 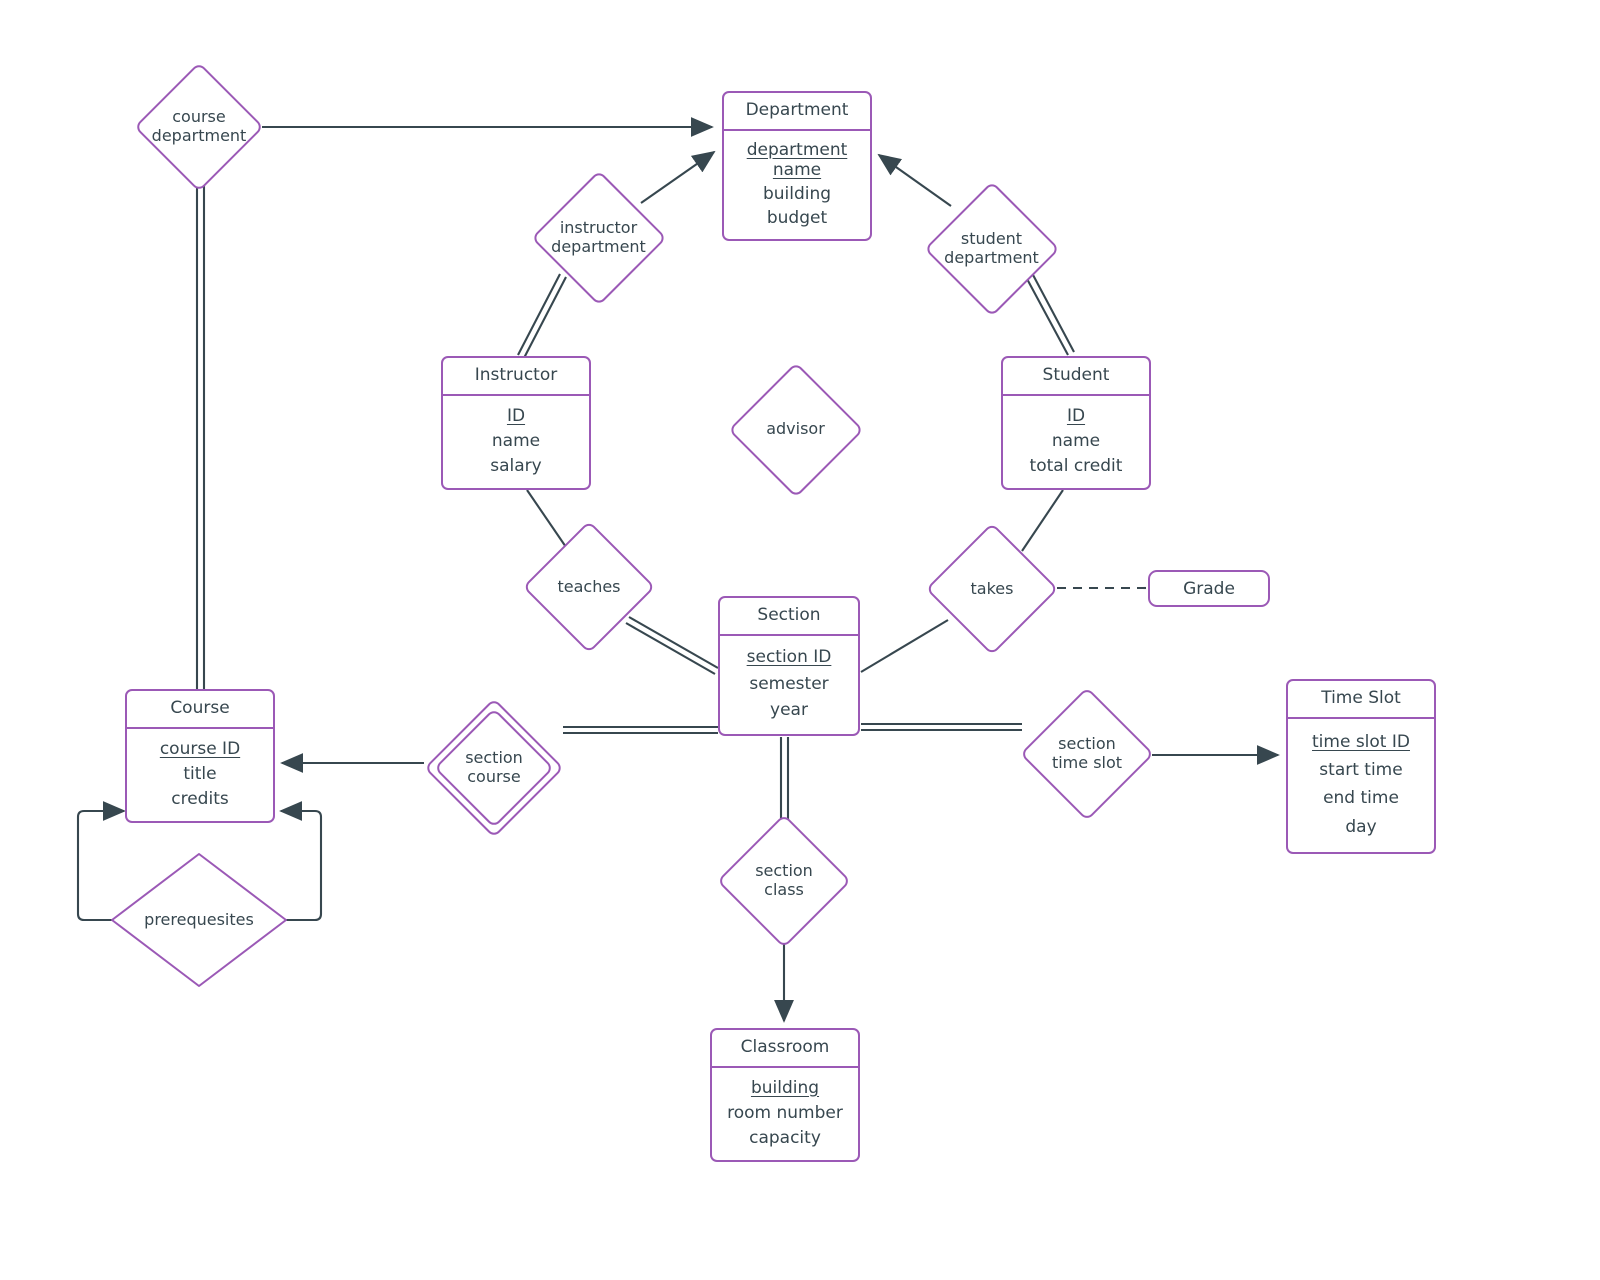 I want to click on attribute-grade: Grade, so click(x=1209, y=588).